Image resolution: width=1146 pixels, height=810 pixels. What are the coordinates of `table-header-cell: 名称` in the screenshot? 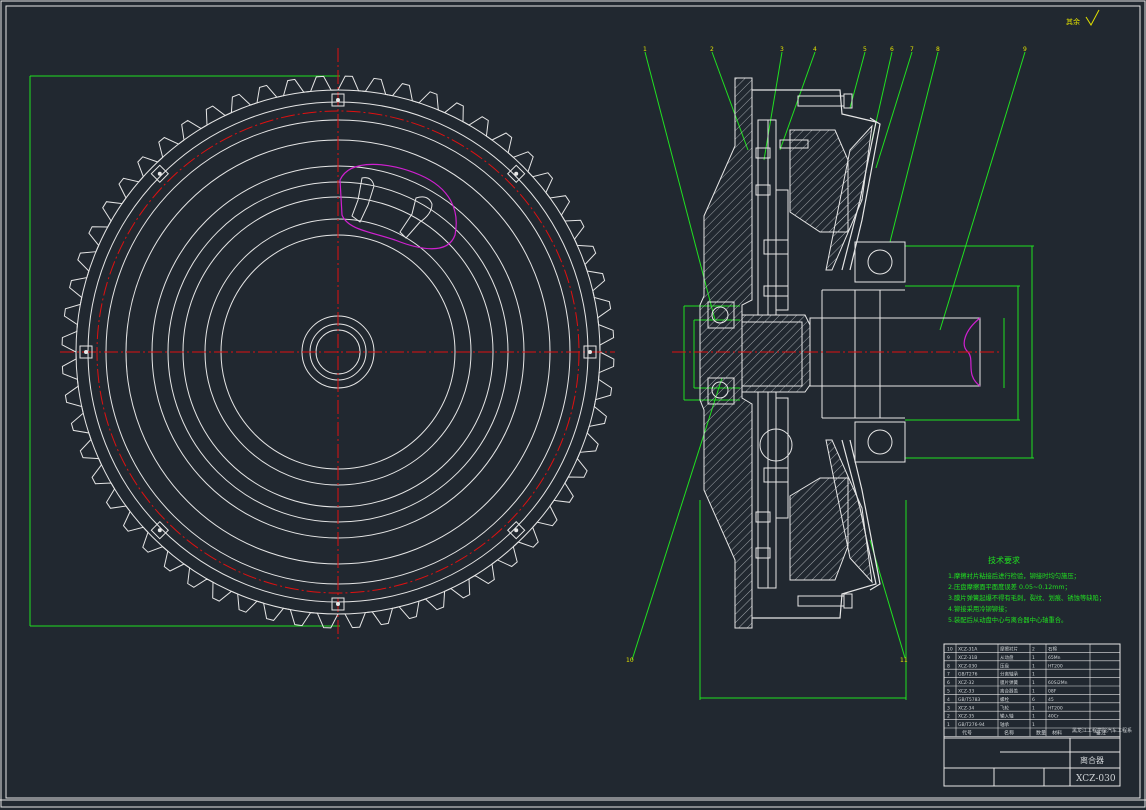 It's located at (1009, 733).